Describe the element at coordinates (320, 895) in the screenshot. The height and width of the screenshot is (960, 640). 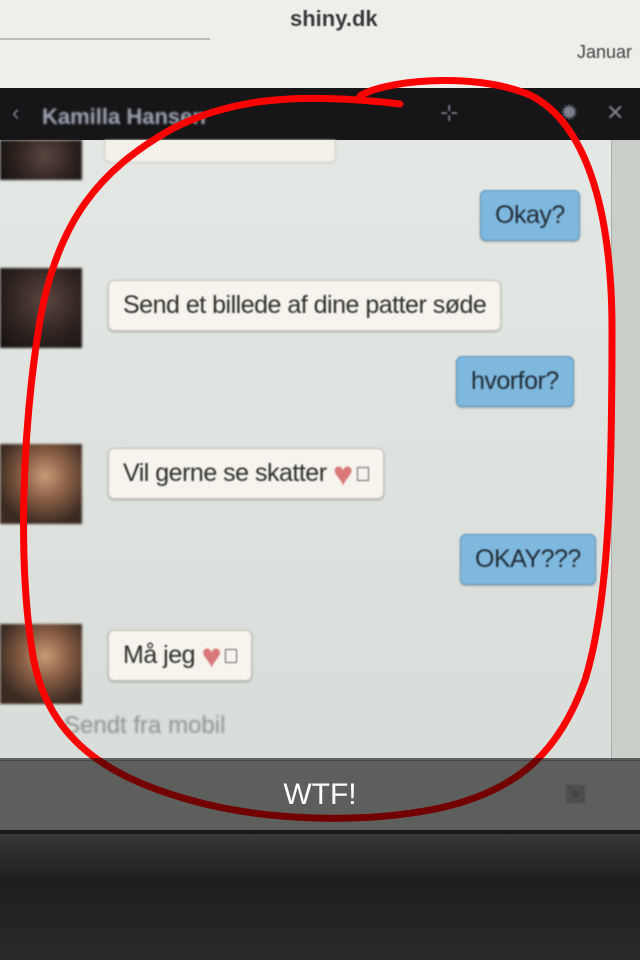
I see `monitor-bezel` at that location.